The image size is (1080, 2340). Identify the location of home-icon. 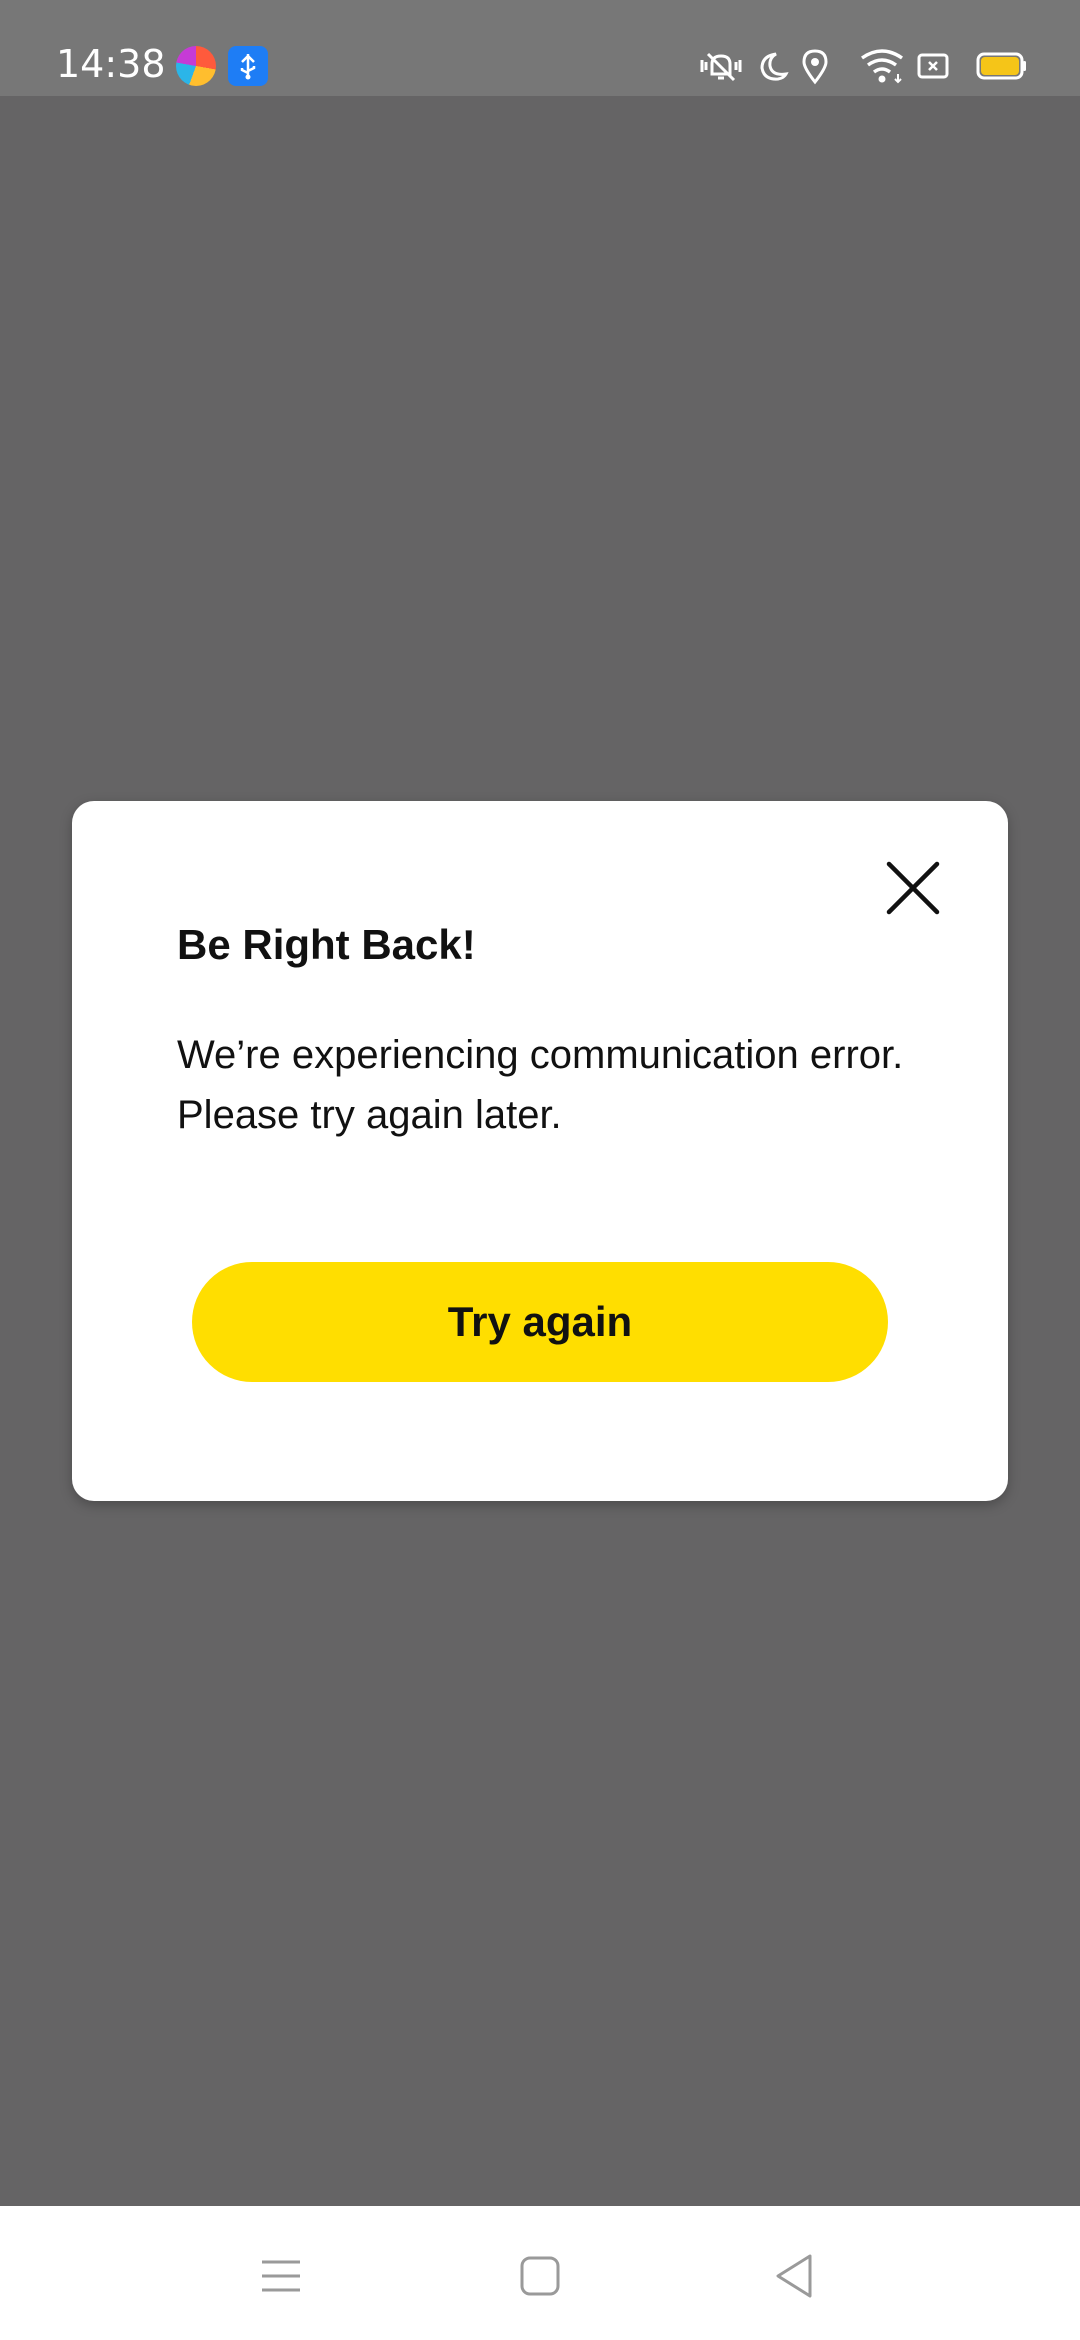
(540, 2276).